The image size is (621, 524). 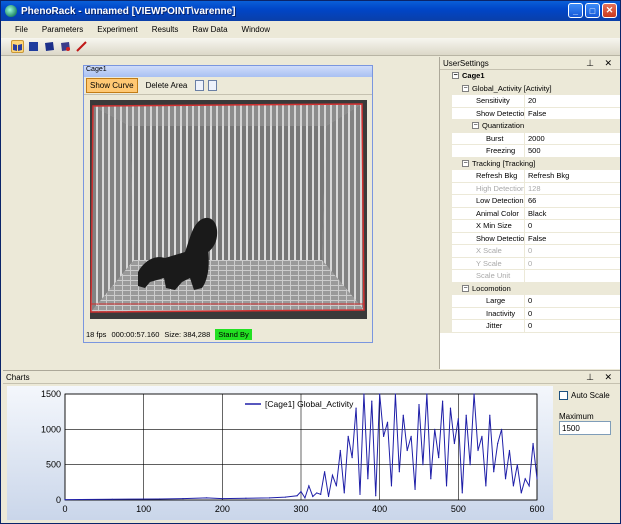 What do you see at coordinates (222, 509) in the screenshot?
I see `x-tick-label: 200` at bounding box center [222, 509].